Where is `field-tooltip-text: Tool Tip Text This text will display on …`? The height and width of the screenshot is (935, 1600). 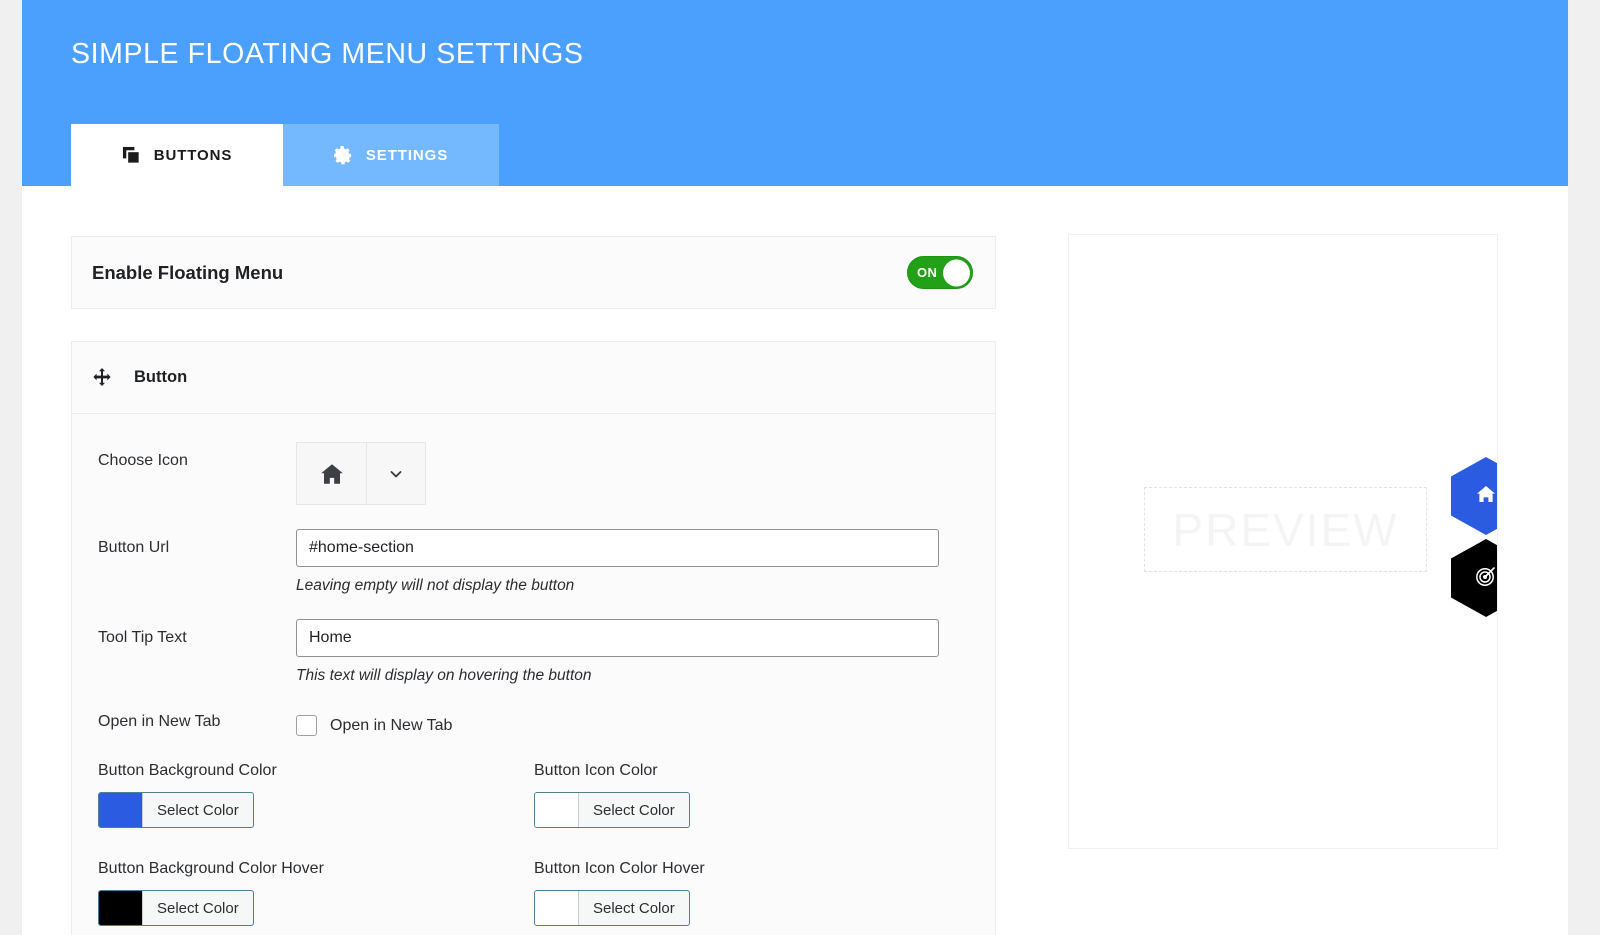
field-tooltip-text: Tool Tip Text This text will display on … is located at coordinates (535, 652).